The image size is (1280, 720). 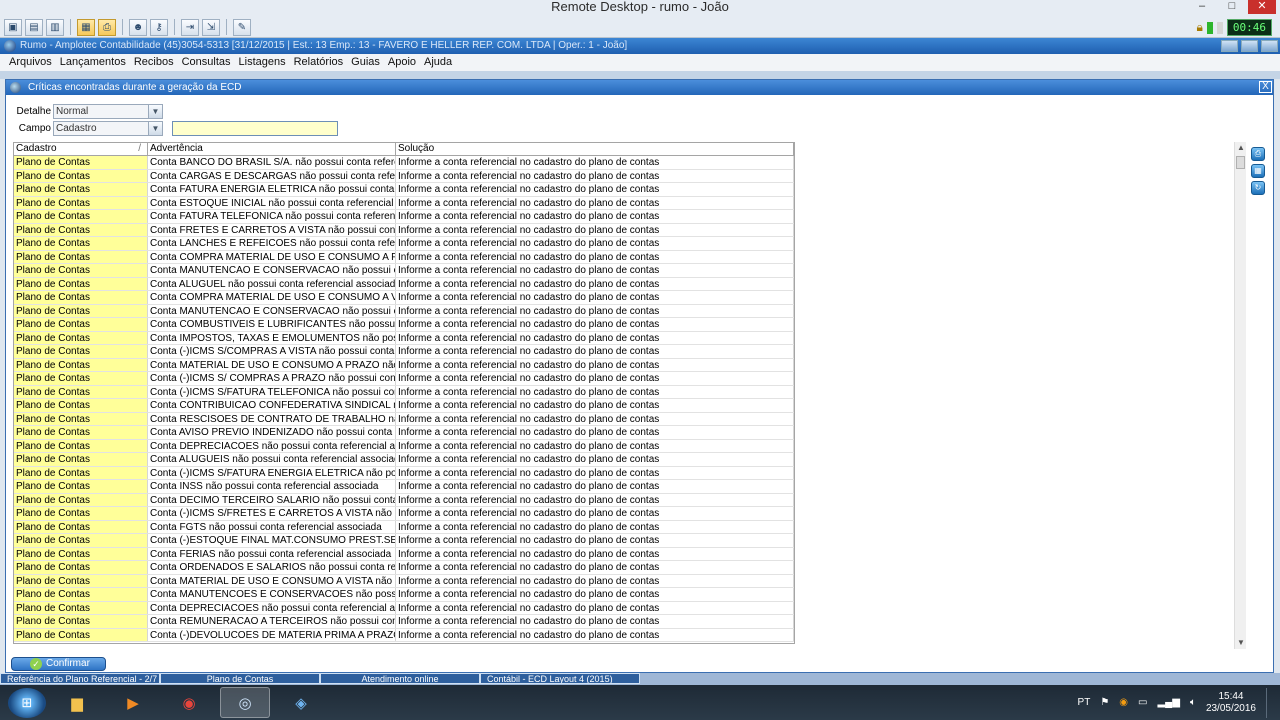 What do you see at coordinates (154, 62) in the screenshot?
I see `menu-recibos: Recibos` at bounding box center [154, 62].